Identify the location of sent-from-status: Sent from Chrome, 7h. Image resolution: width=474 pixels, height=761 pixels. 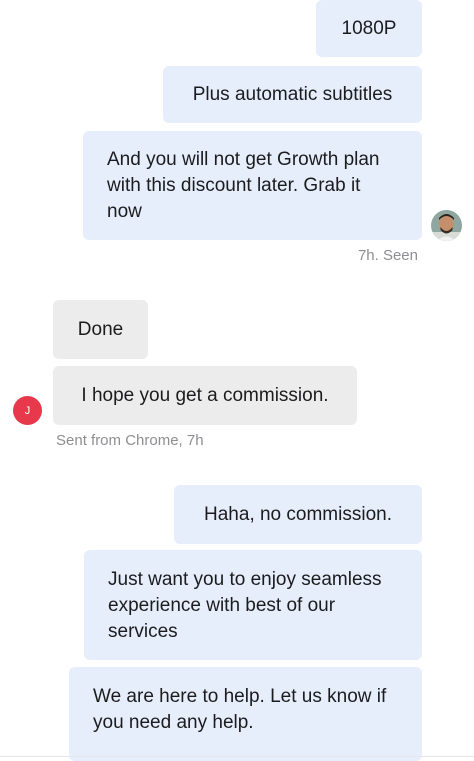
(130, 440).